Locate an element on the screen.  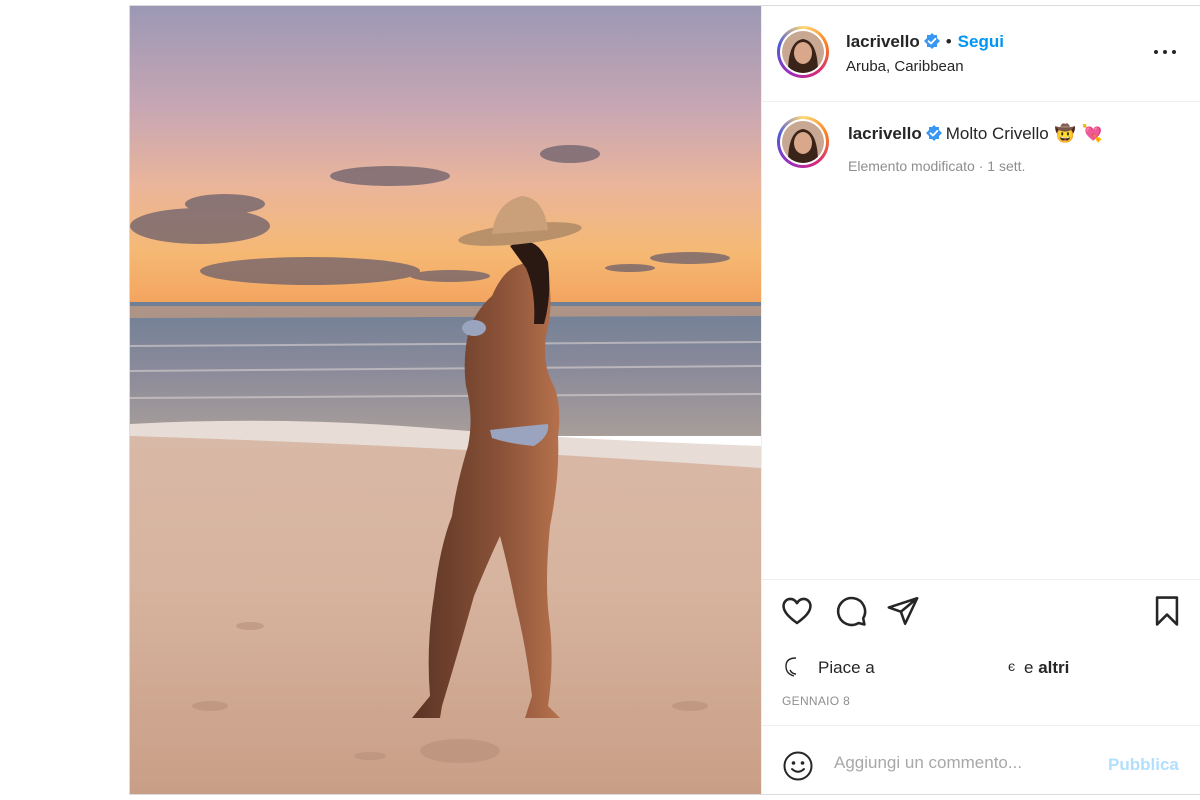
follow-button: Segui is located at coordinates (981, 41).